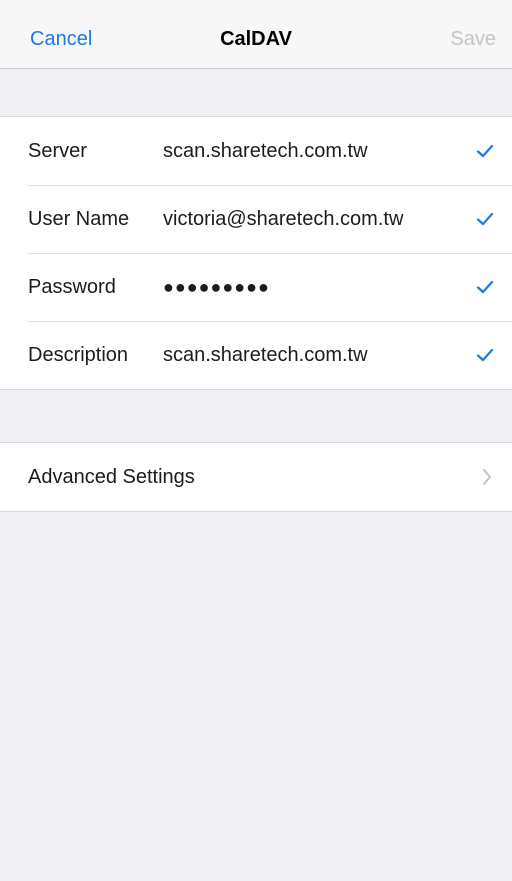  What do you see at coordinates (256, 34) in the screenshot?
I see `navigation-bar: Cancel CalDAV Save` at bounding box center [256, 34].